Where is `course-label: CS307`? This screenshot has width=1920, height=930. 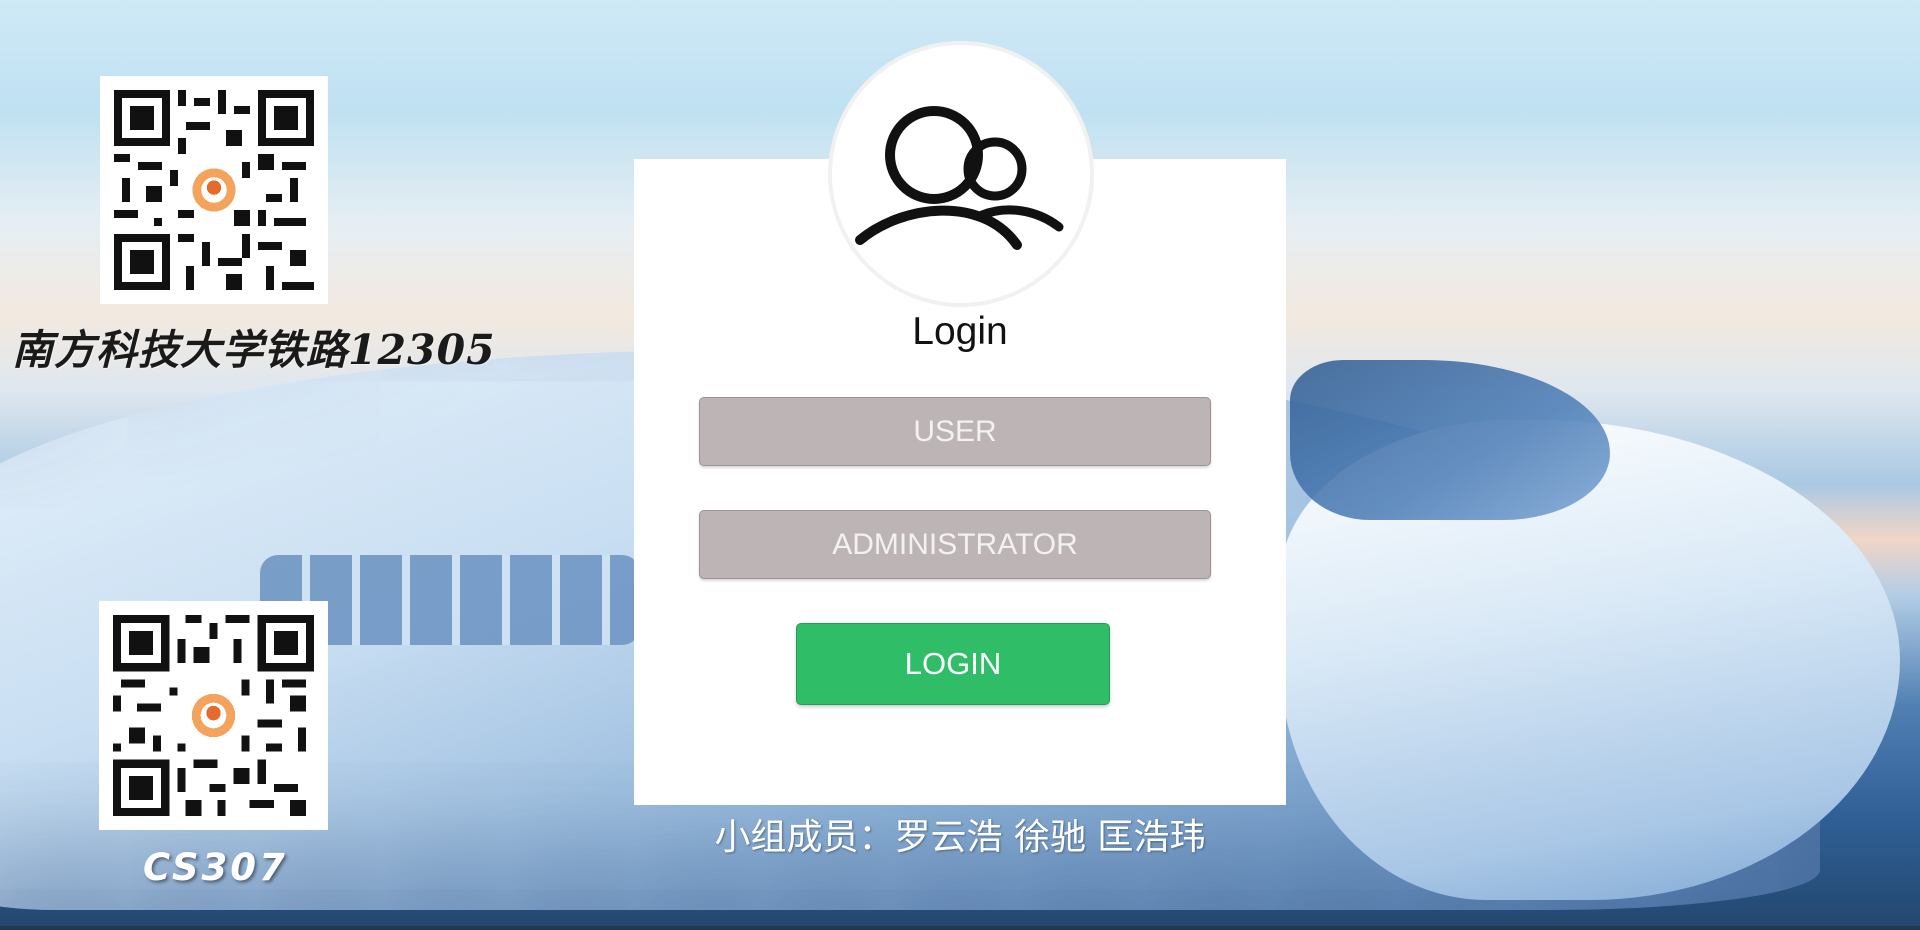
course-label: CS307 is located at coordinates (215, 867).